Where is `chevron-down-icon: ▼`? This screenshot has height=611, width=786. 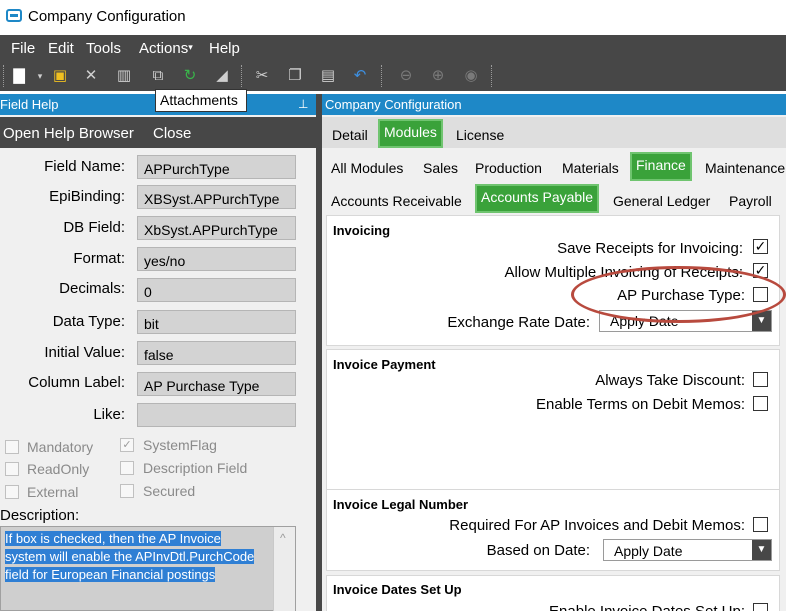 chevron-down-icon: ▼ is located at coordinates (761, 550).